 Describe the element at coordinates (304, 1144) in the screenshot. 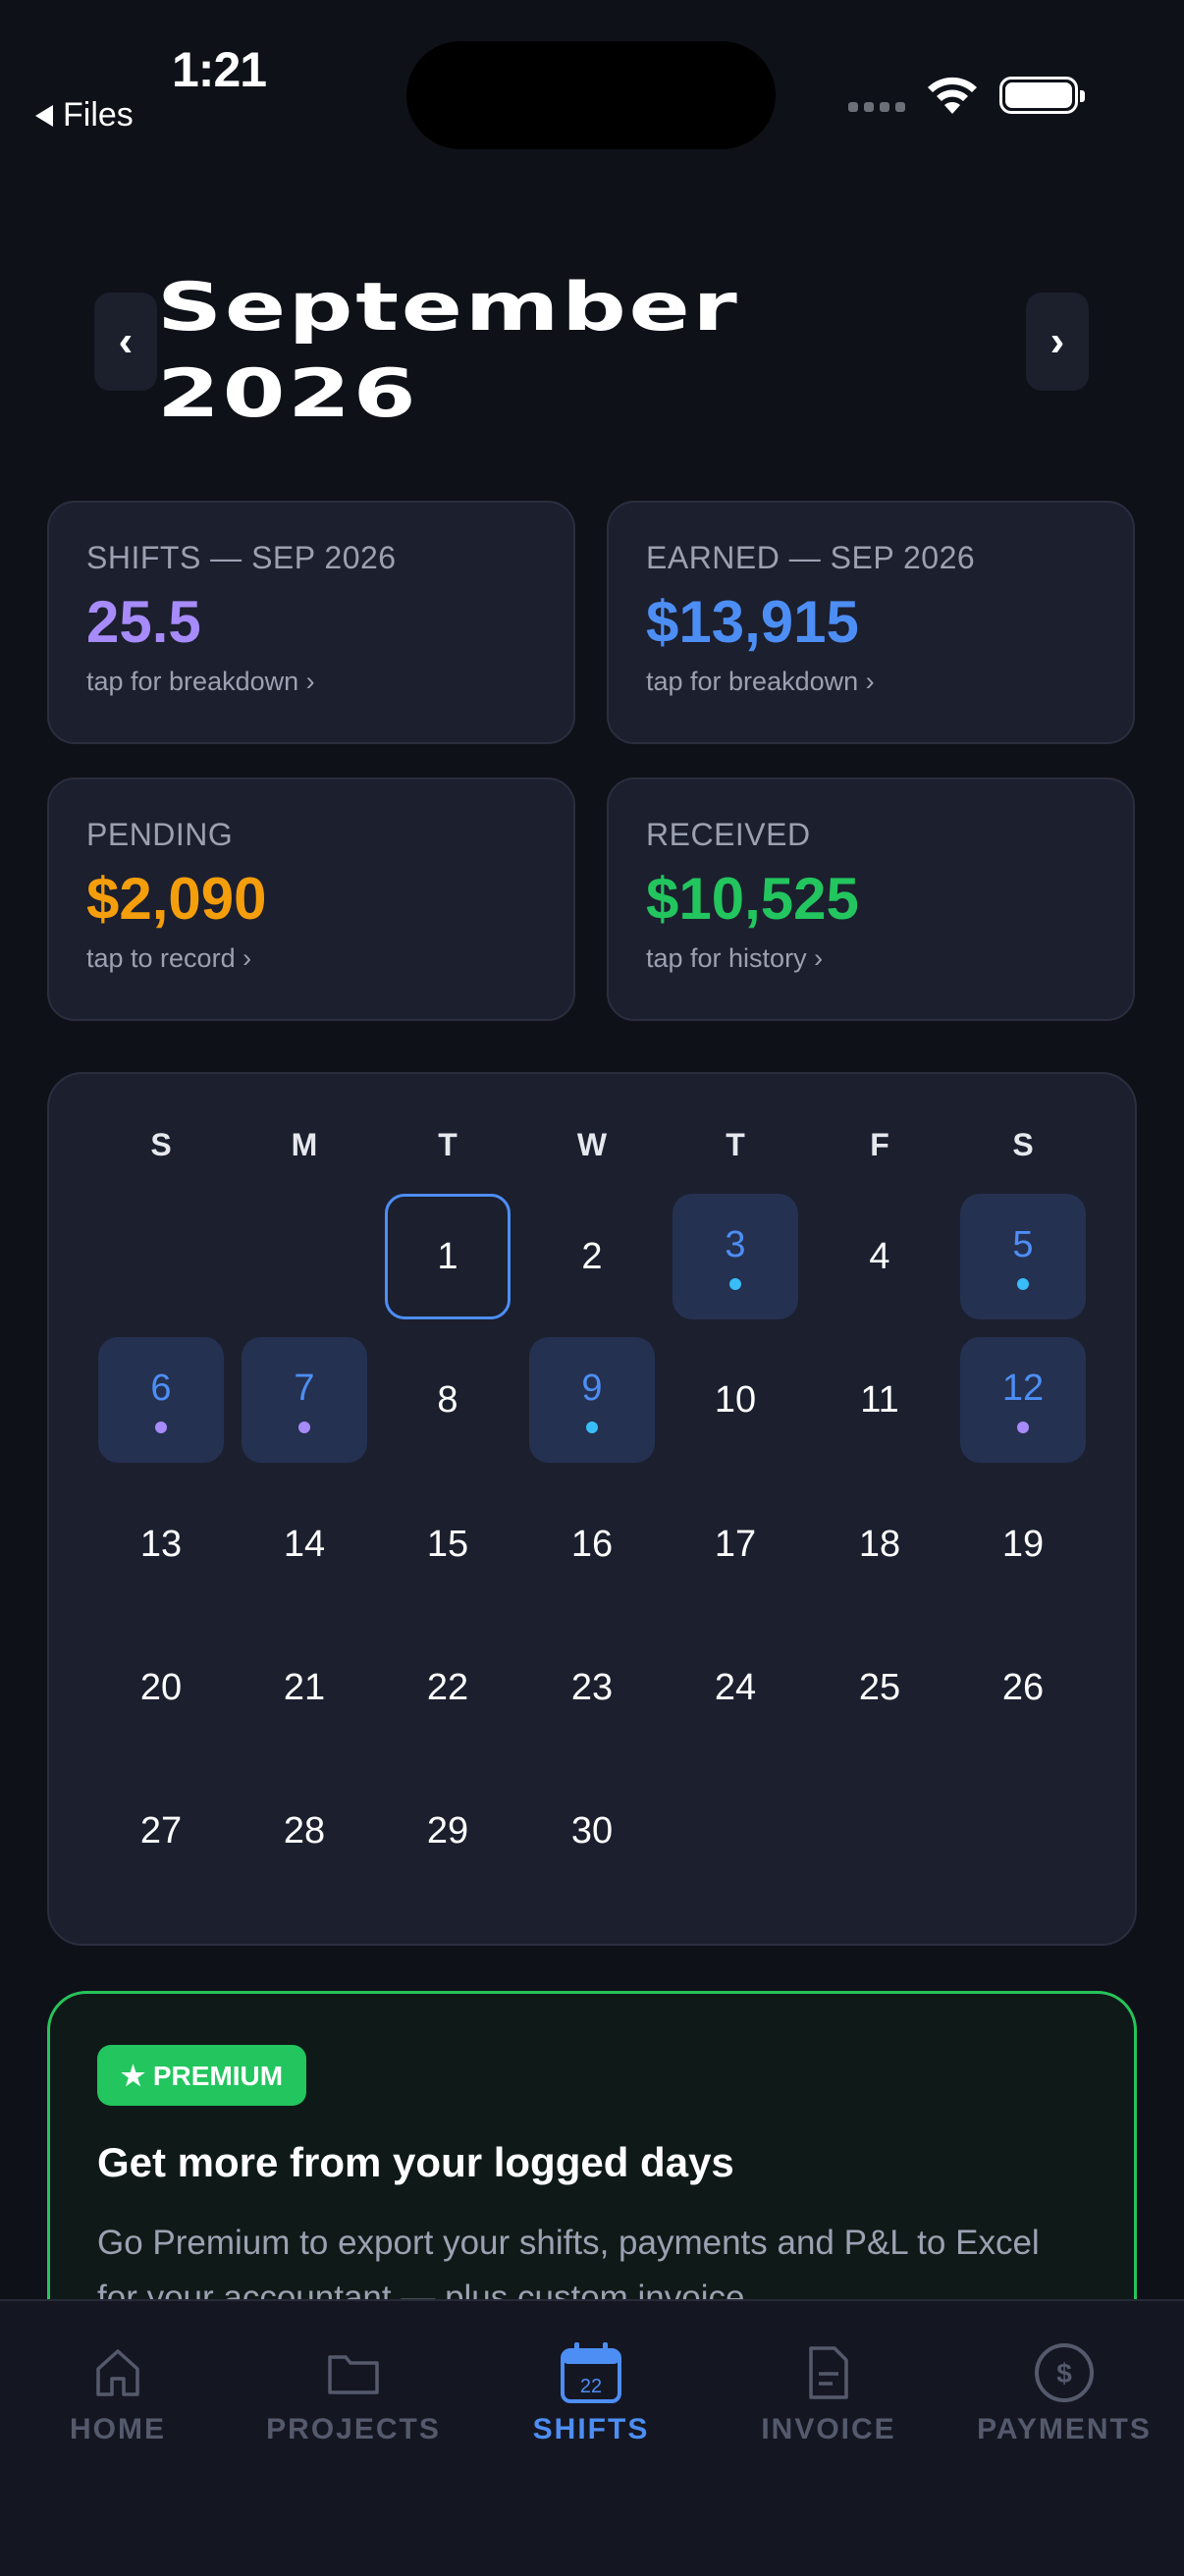

I see `weekday-header: M` at that location.